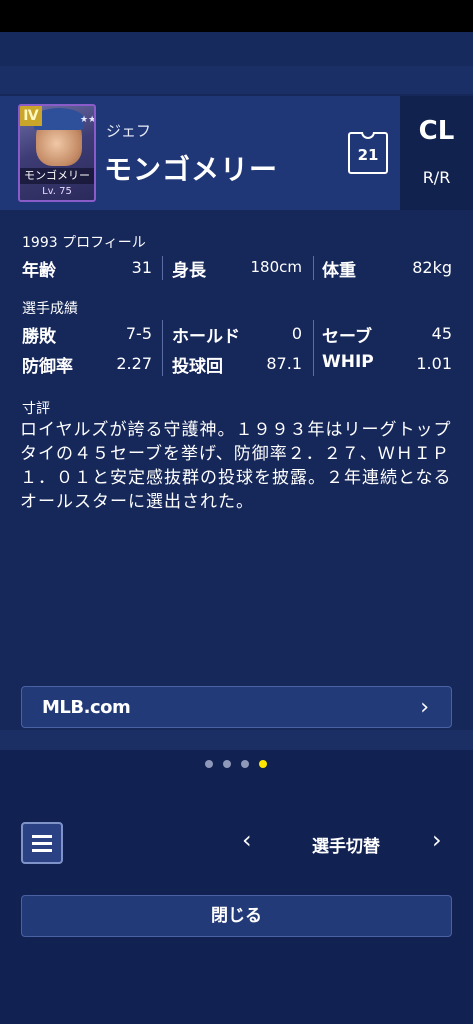  What do you see at coordinates (206, 337) in the screenshot?
I see `holds-label: ホールド` at bounding box center [206, 337].